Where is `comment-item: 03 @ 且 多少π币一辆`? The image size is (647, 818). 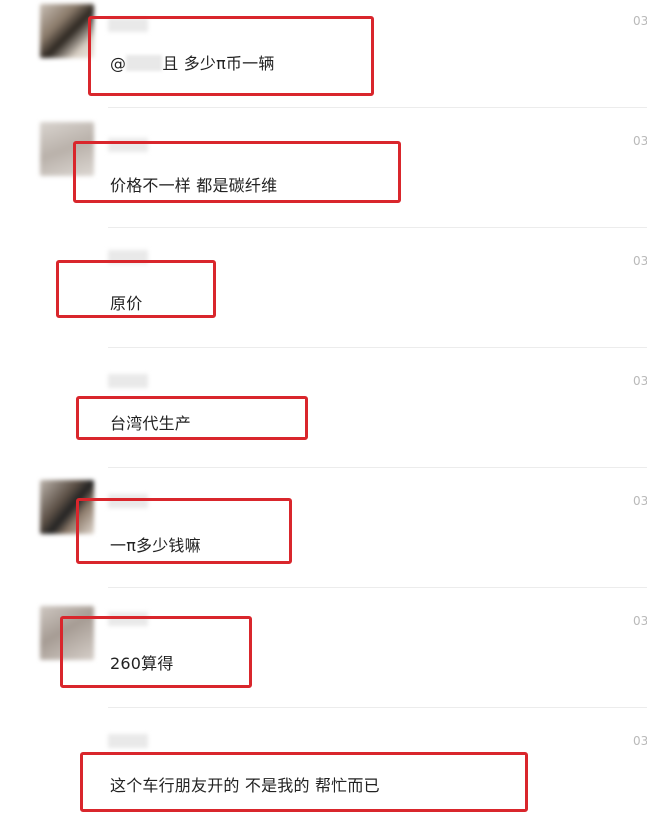
comment-item: 03 @ 且 多少π币一辆 is located at coordinates (323, 60).